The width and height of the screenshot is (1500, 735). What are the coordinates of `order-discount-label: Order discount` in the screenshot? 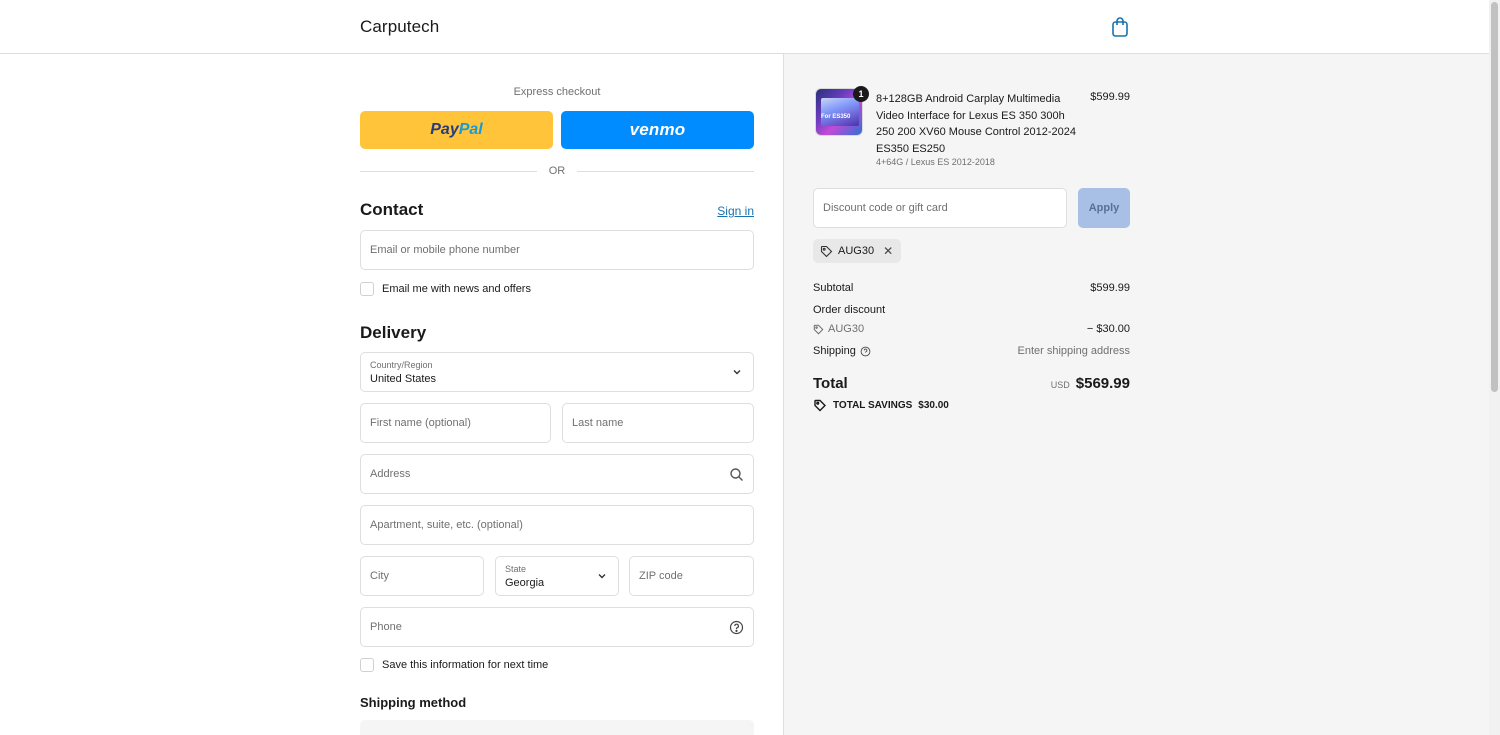 It's located at (849, 310).